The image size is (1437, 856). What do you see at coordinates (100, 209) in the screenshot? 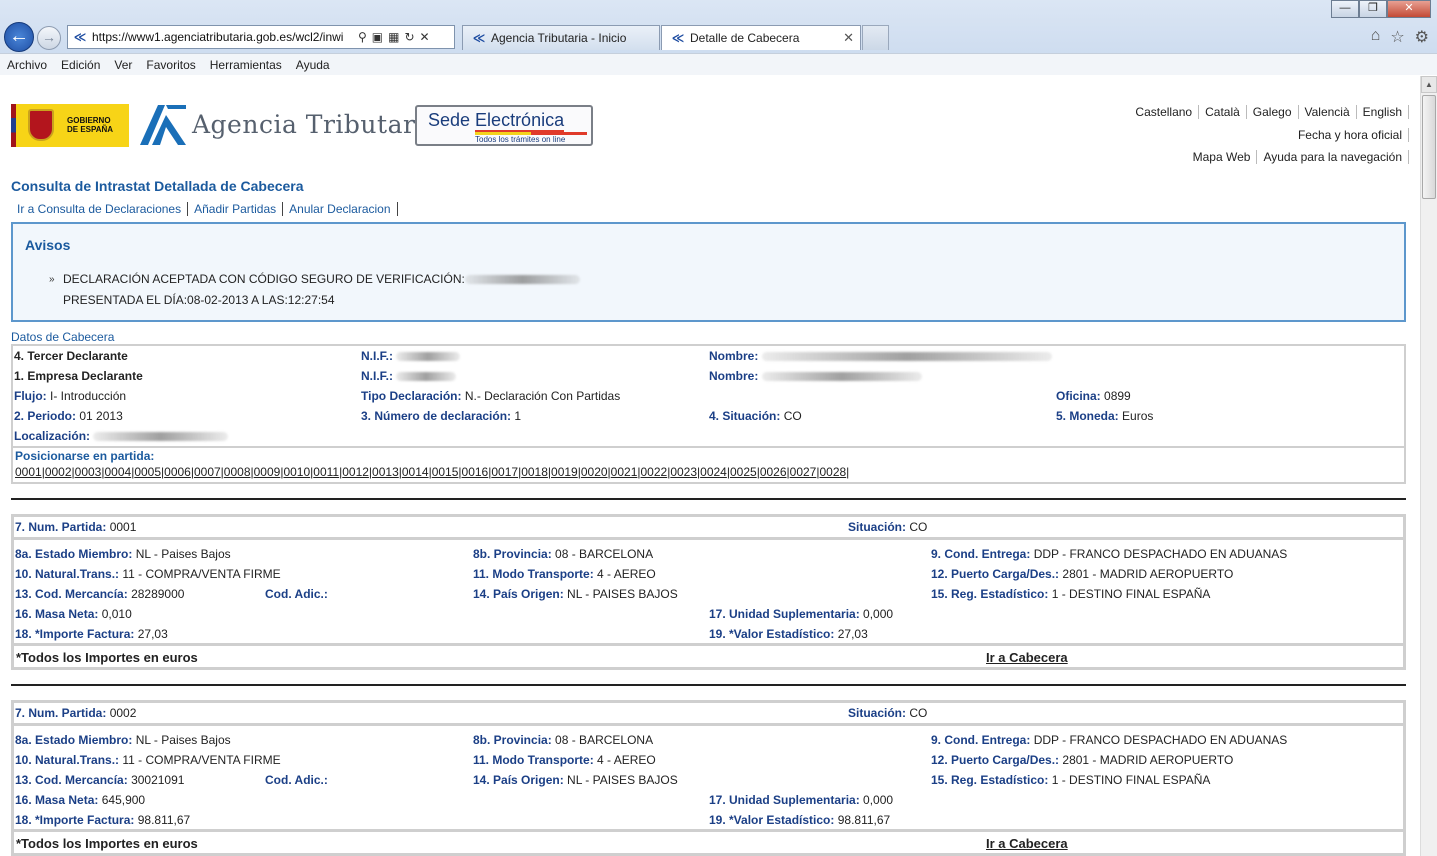
I see `consulta-declaraciones-link: Ir a Consulta de Declaraciones` at bounding box center [100, 209].